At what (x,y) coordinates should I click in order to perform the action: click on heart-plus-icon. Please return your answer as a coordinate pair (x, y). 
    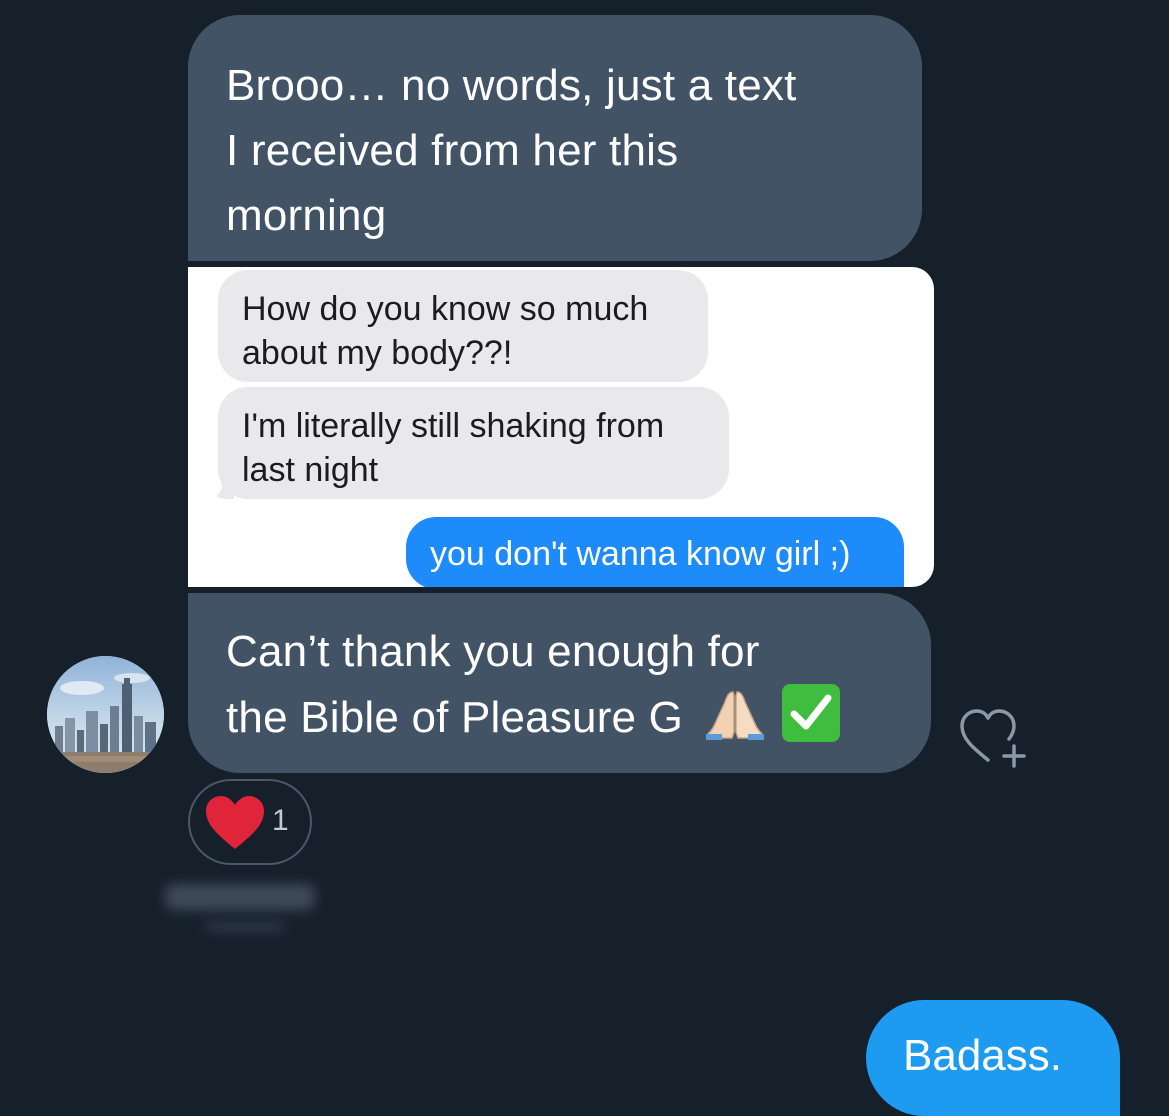
    Looking at the image, I should click on (994, 739).